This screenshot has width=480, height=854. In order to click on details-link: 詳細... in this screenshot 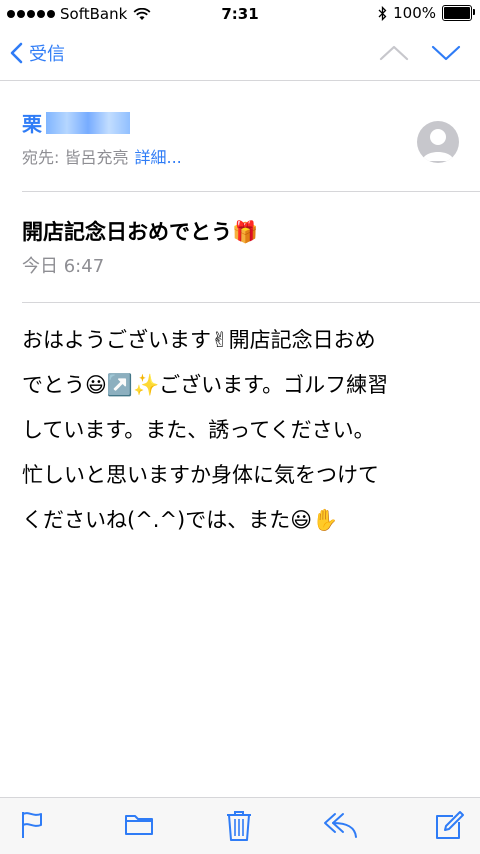, I will do `click(157, 157)`.